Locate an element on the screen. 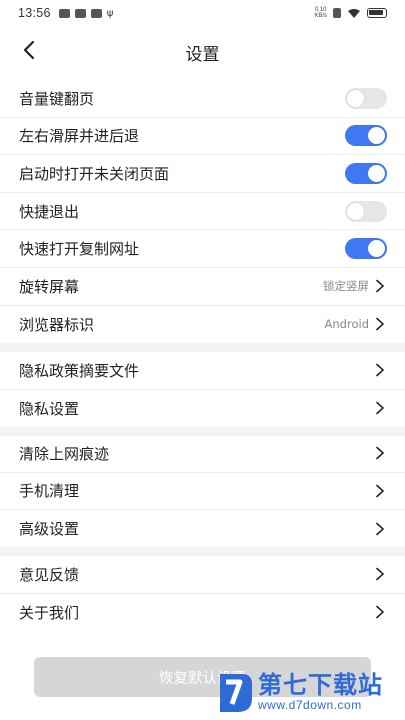 Image resolution: width=405 pixels, height=720 pixels. setting-row-quick-exit: 快捷退出 is located at coordinates (202, 212).